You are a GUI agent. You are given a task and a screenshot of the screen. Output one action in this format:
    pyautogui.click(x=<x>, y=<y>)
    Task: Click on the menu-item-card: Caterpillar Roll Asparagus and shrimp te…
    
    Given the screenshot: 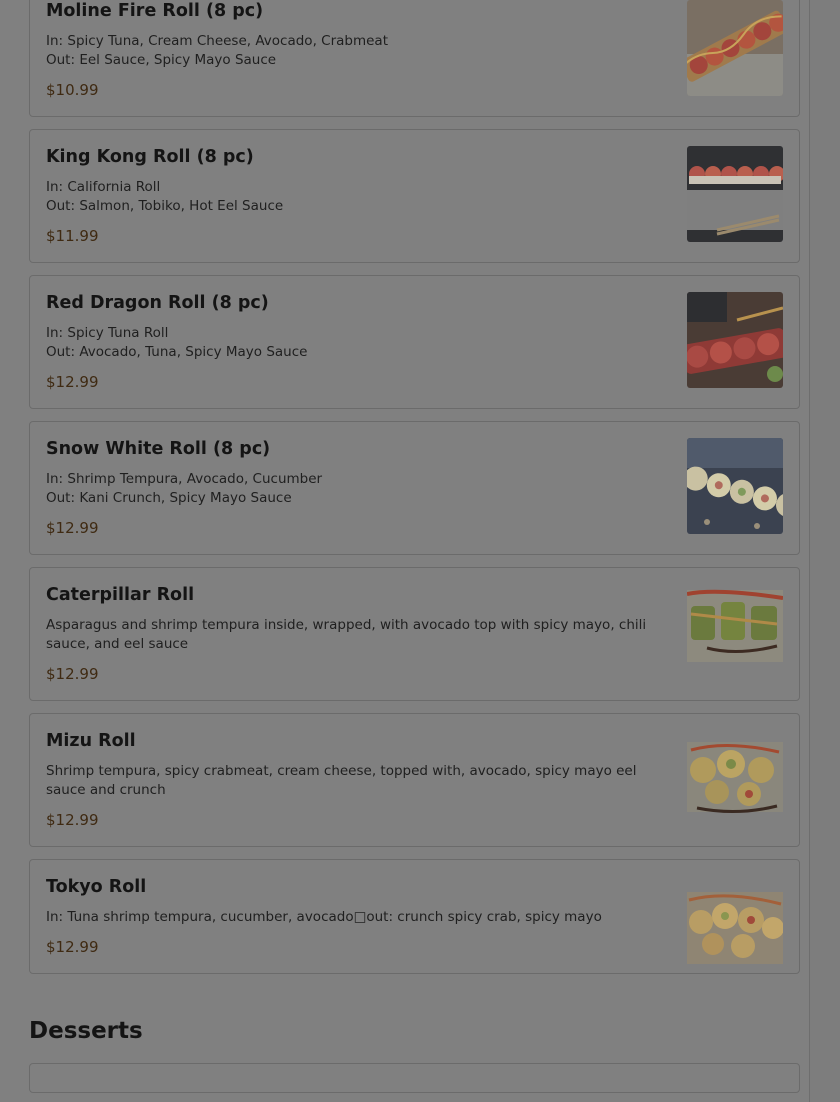 What is the action you would take?
    pyautogui.click(x=414, y=634)
    